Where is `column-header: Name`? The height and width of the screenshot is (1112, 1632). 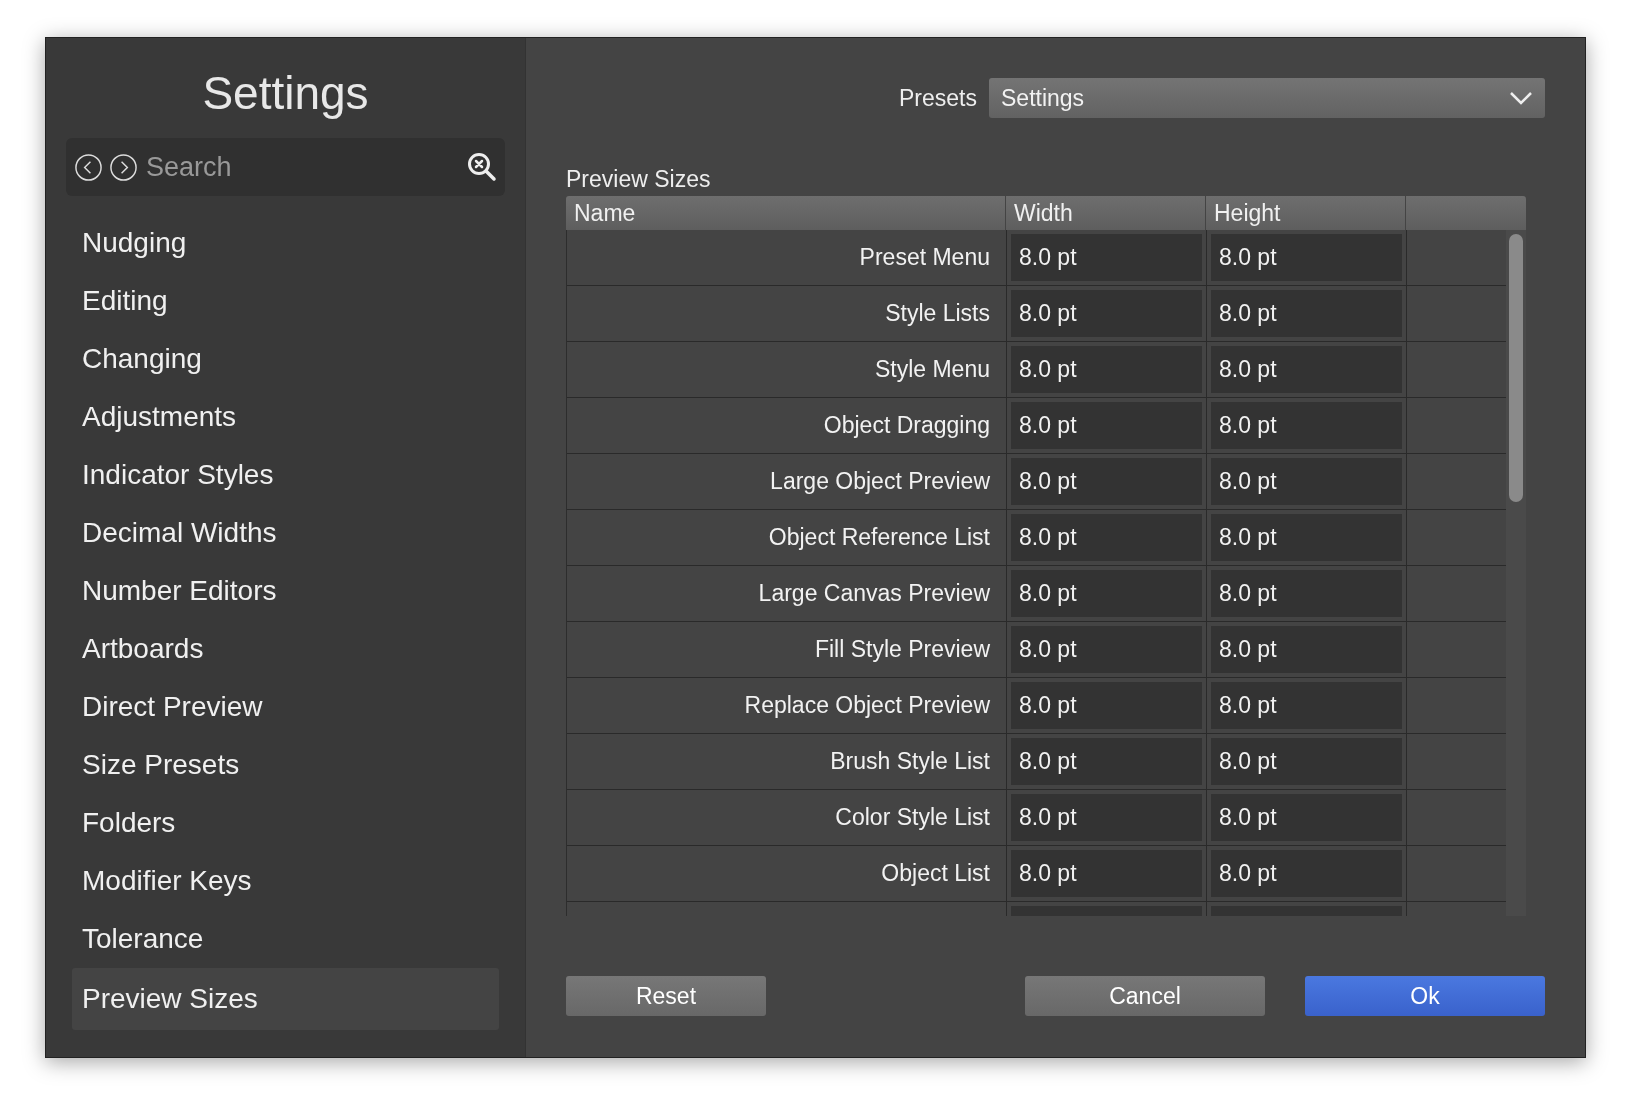 column-header: Name is located at coordinates (786, 213).